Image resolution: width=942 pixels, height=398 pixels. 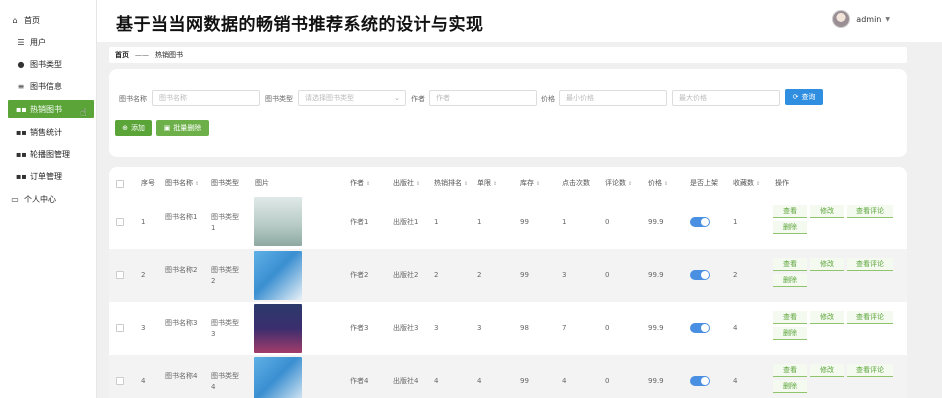 What do you see at coordinates (359, 381) in the screenshot?
I see `cell-author: 作者4` at bounding box center [359, 381].